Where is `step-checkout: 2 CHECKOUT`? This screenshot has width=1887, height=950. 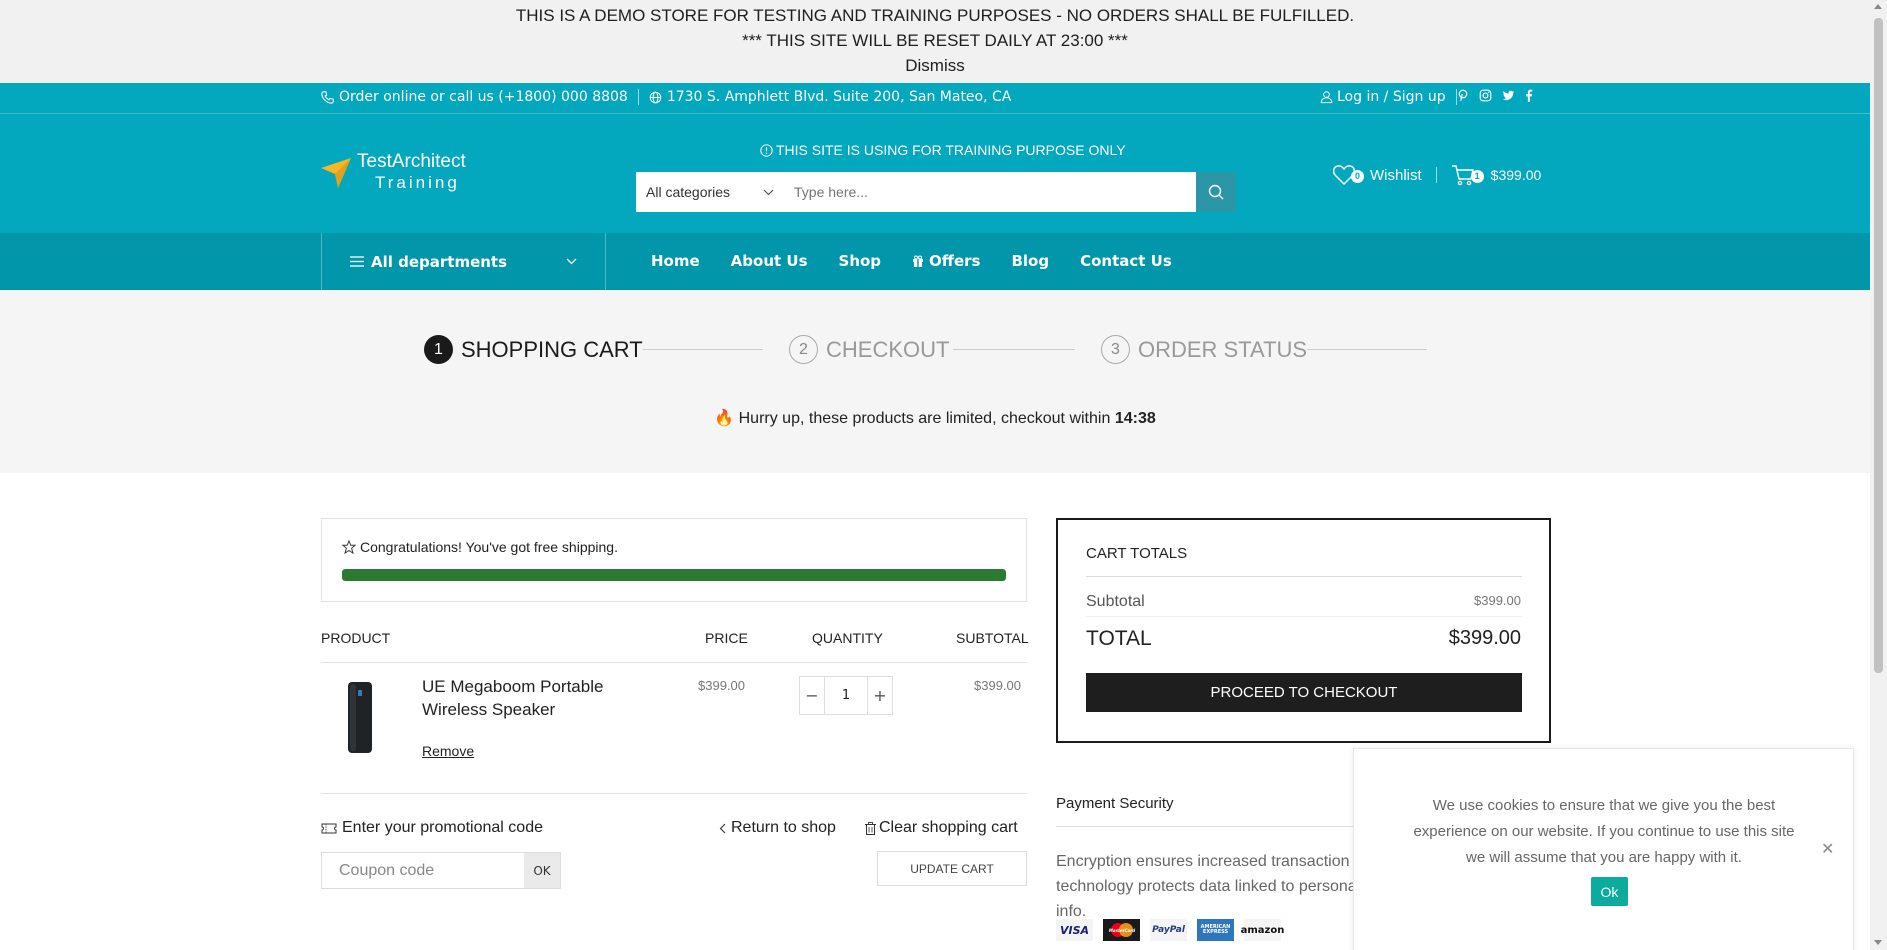 step-checkout: 2 CHECKOUT is located at coordinates (869, 349).